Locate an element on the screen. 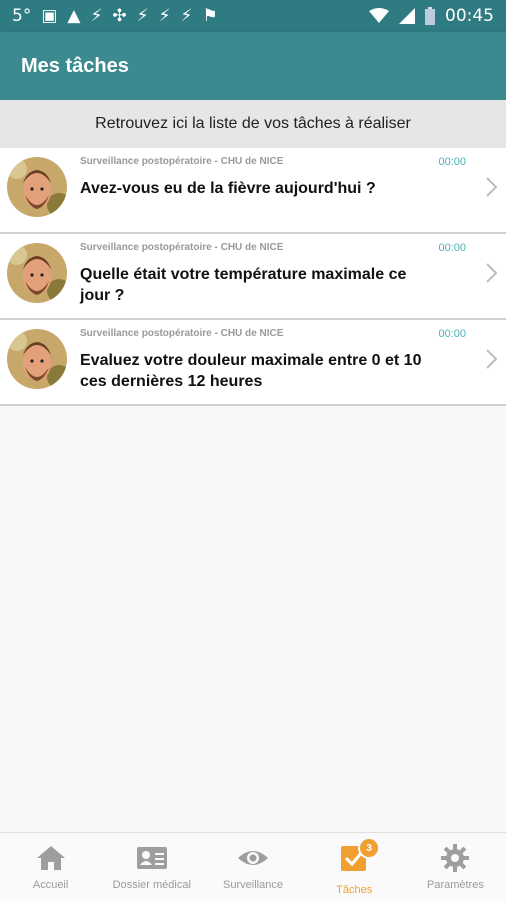 This screenshot has width=506, height=901. nav-label: Tâches is located at coordinates (354, 890).